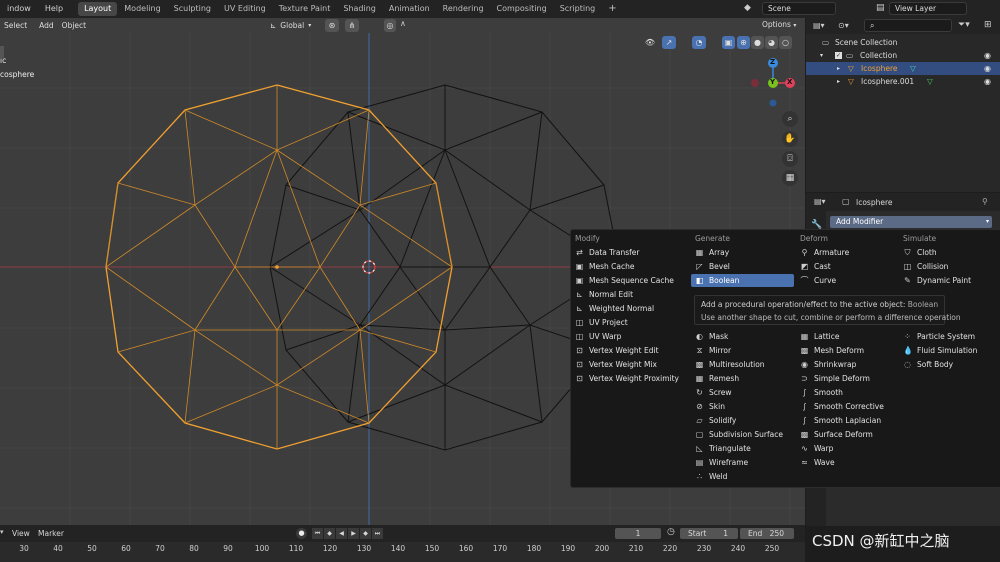 The height and width of the screenshot is (562, 1000). I want to click on menu-select: Select, so click(15, 25).